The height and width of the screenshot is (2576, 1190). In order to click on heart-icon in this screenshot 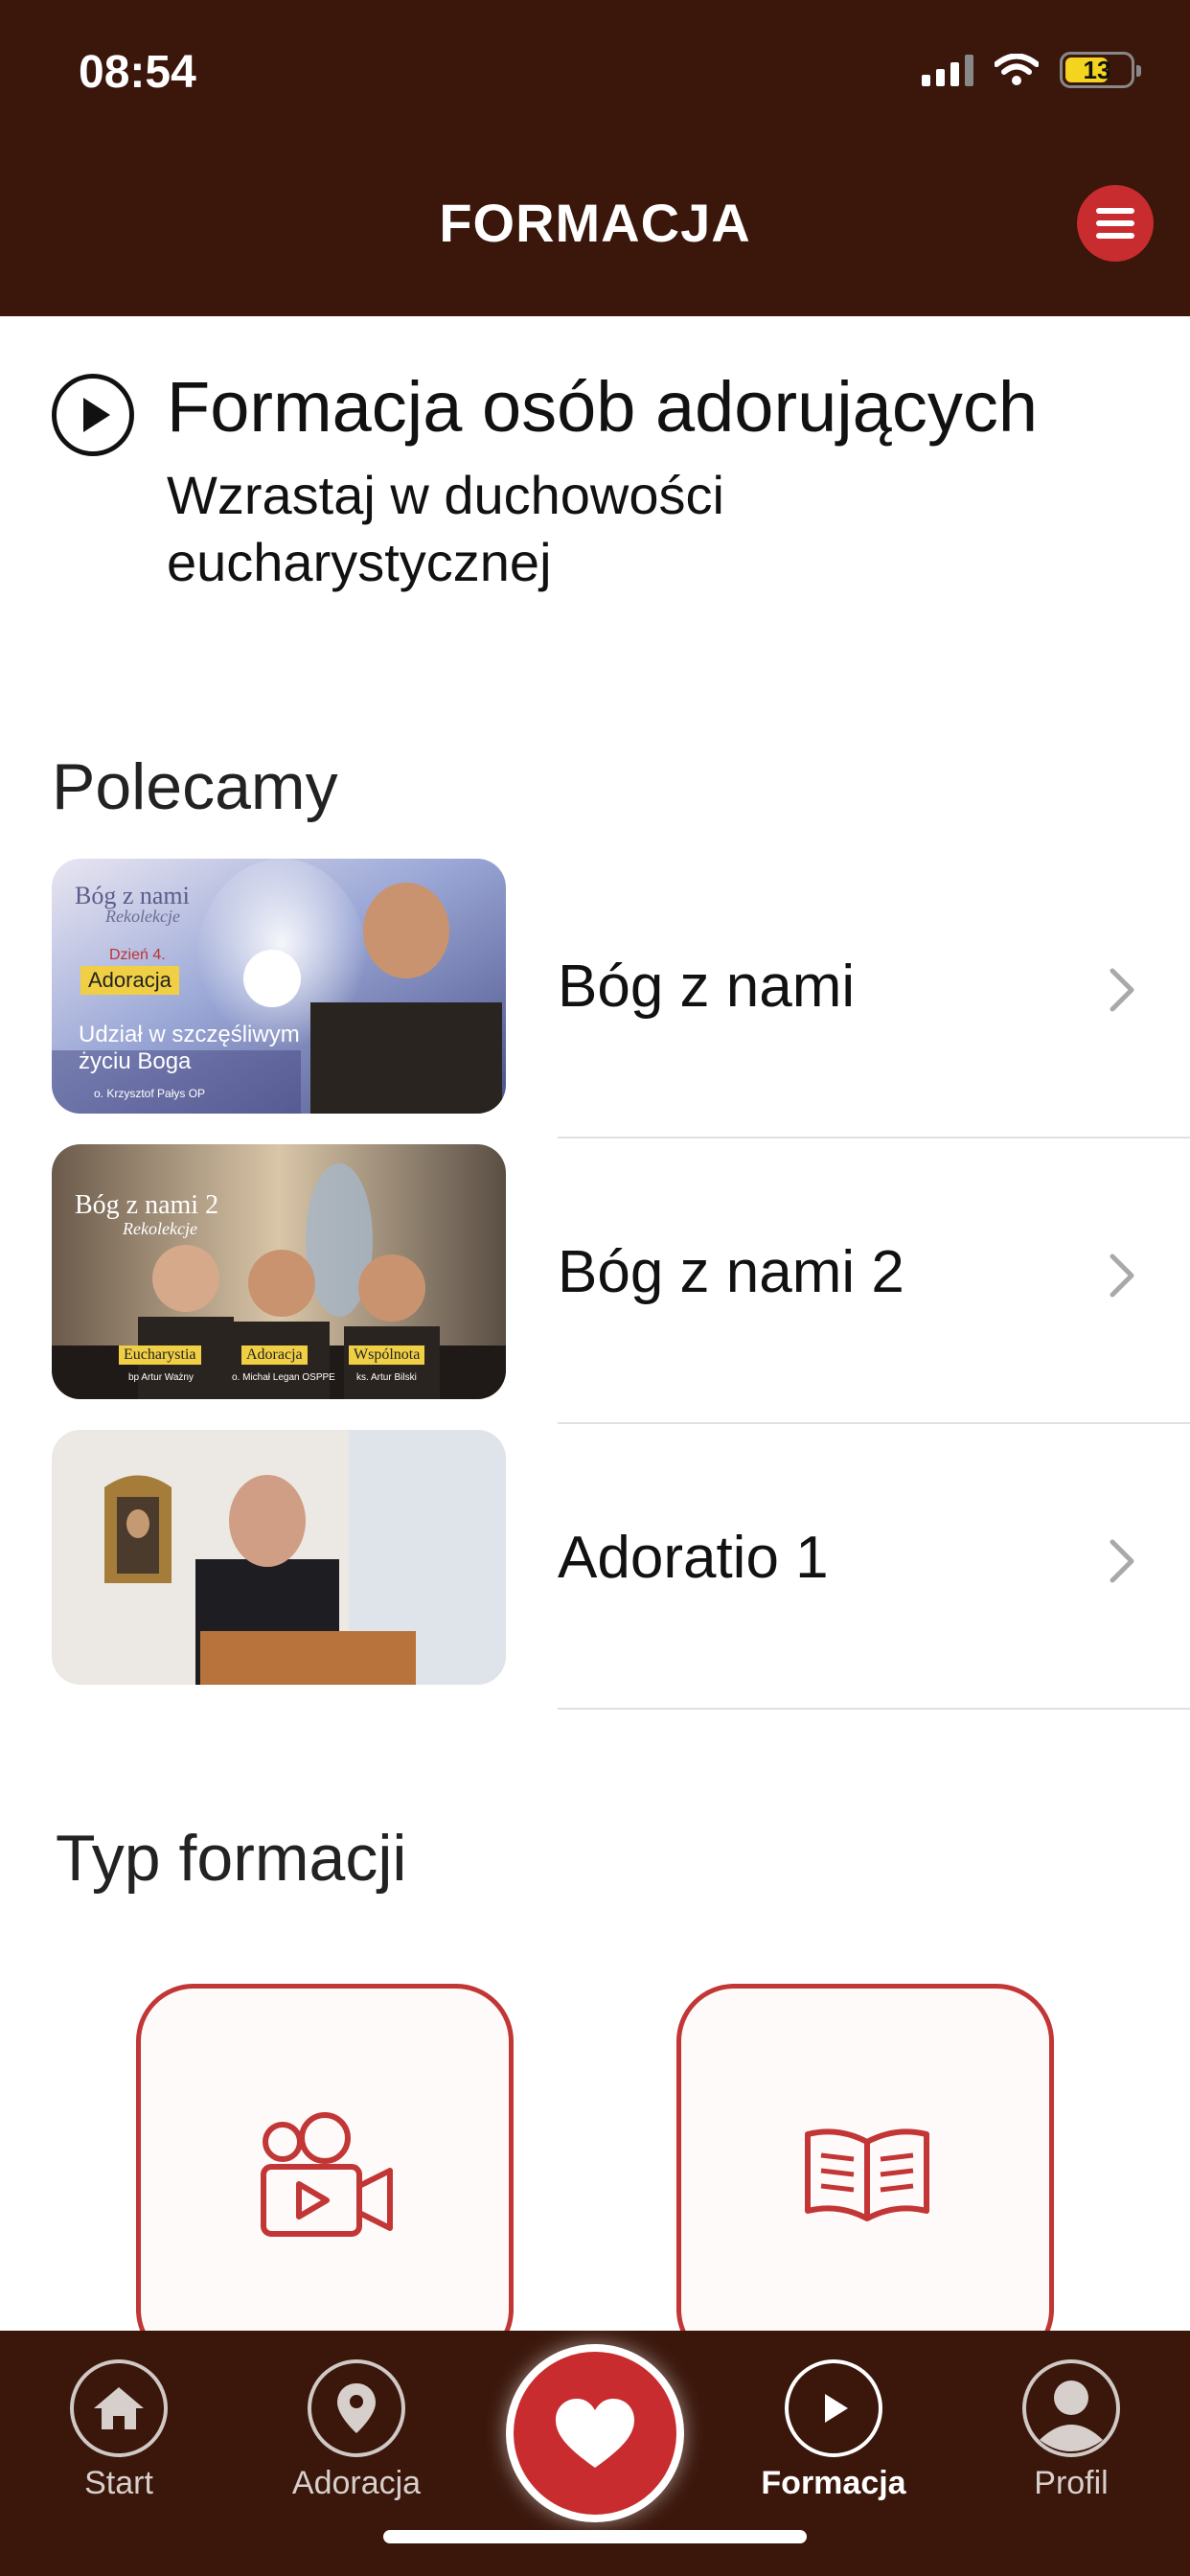, I will do `click(595, 2433)`.